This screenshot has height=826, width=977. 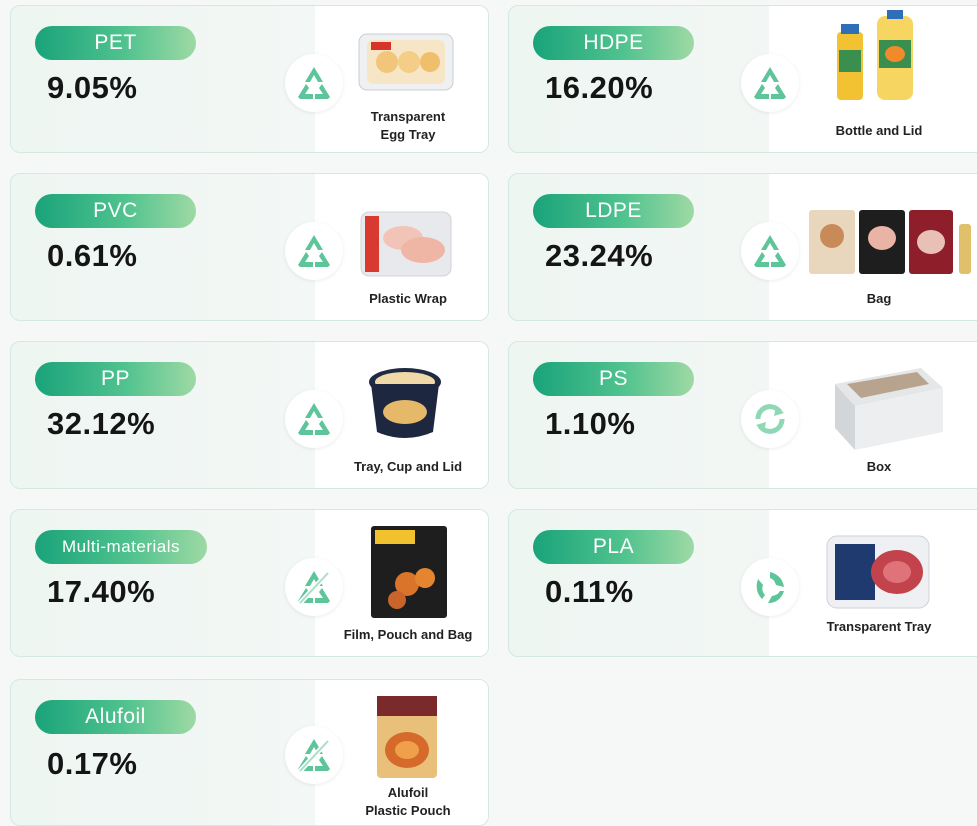 I want to click on egg-tray-image, so click(x=406, y=64).